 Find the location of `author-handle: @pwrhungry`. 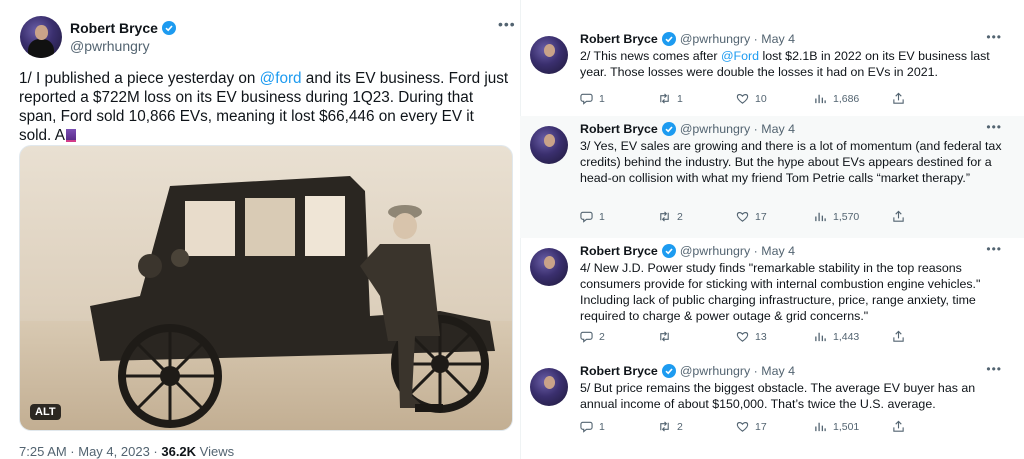

author-handle: @pwrhungry is located at coordinates (110, 46).